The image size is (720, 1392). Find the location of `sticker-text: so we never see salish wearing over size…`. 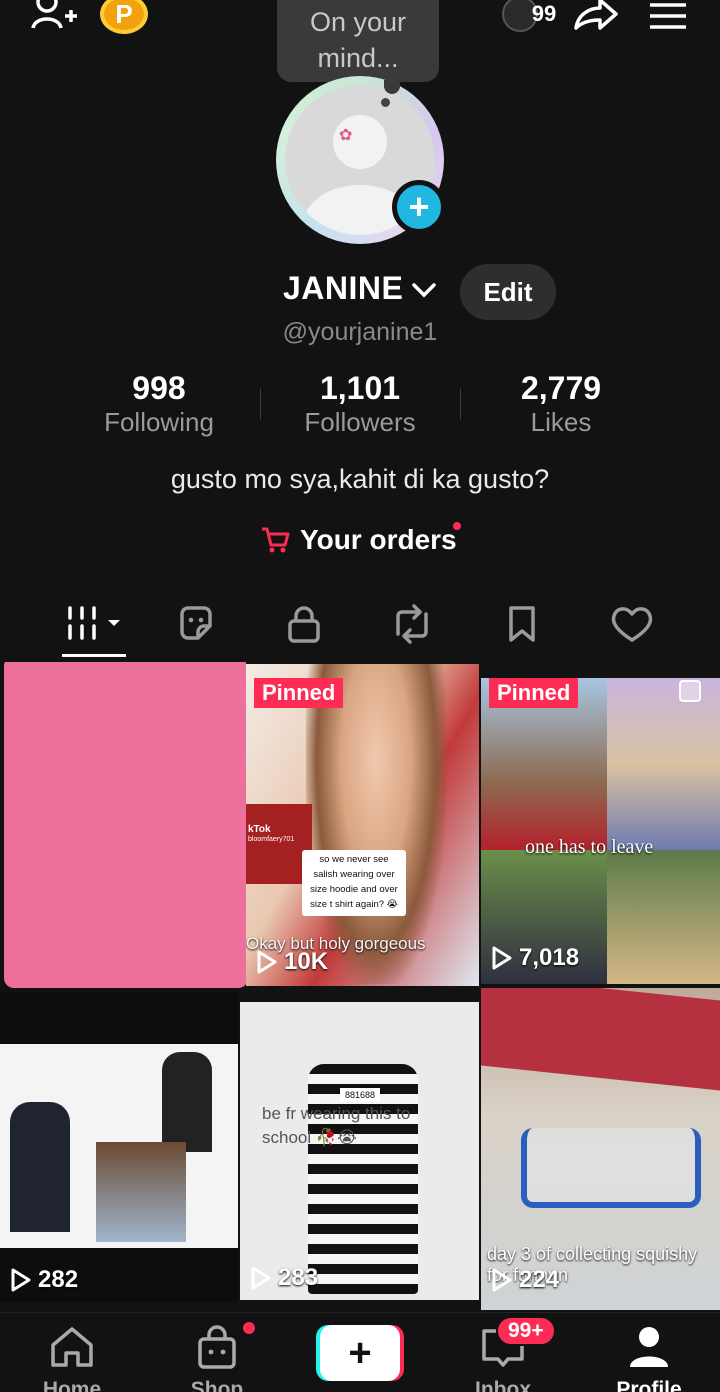

sticker-text: so we never see salish wearing over size… is located at coordinates (354, 883).